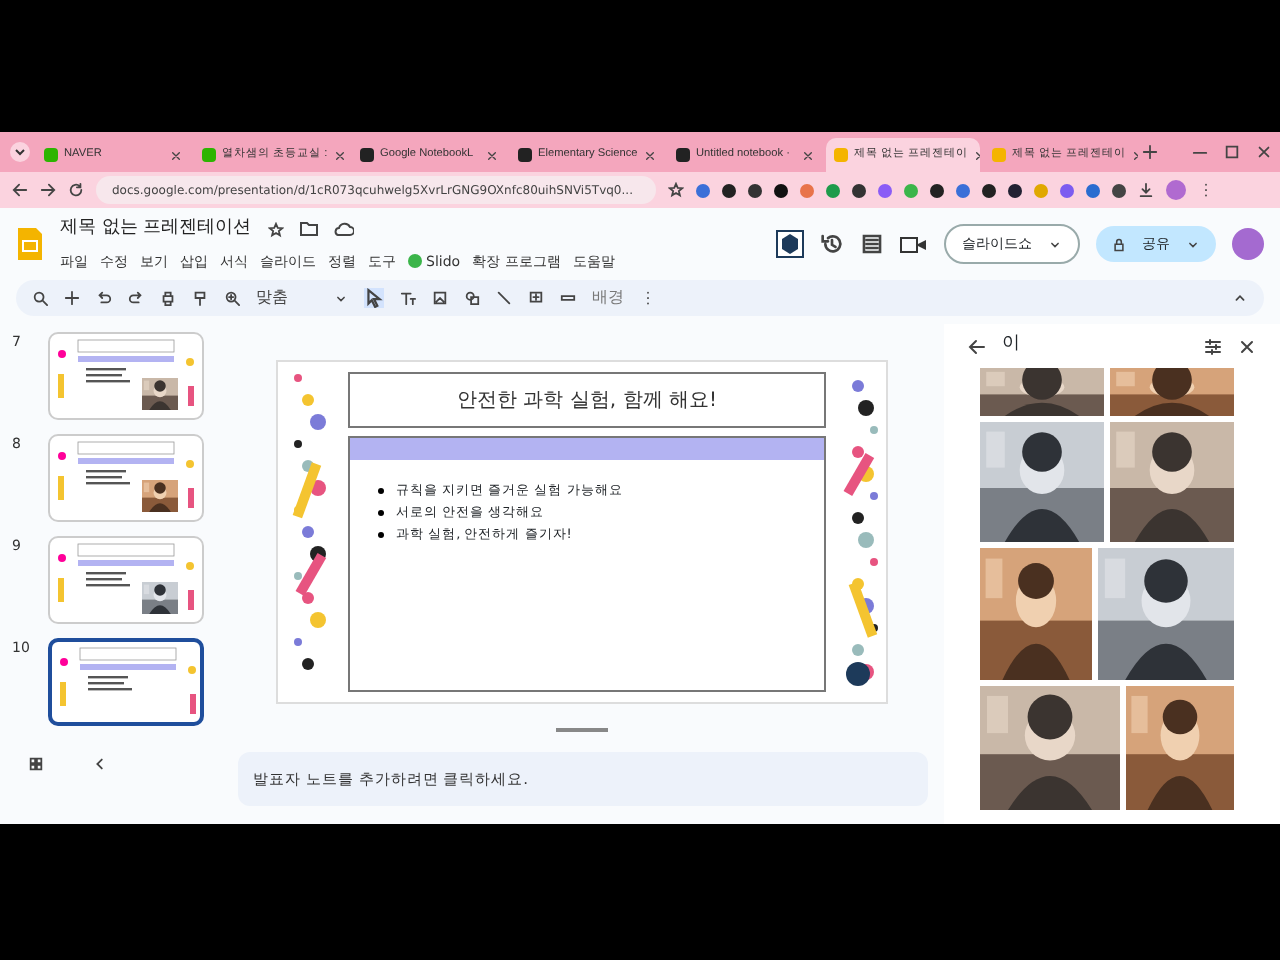 The height and width of the screenshot is (960, 1280). I want to click on zoom-dropdown: 맞춤, so click(302, 298).